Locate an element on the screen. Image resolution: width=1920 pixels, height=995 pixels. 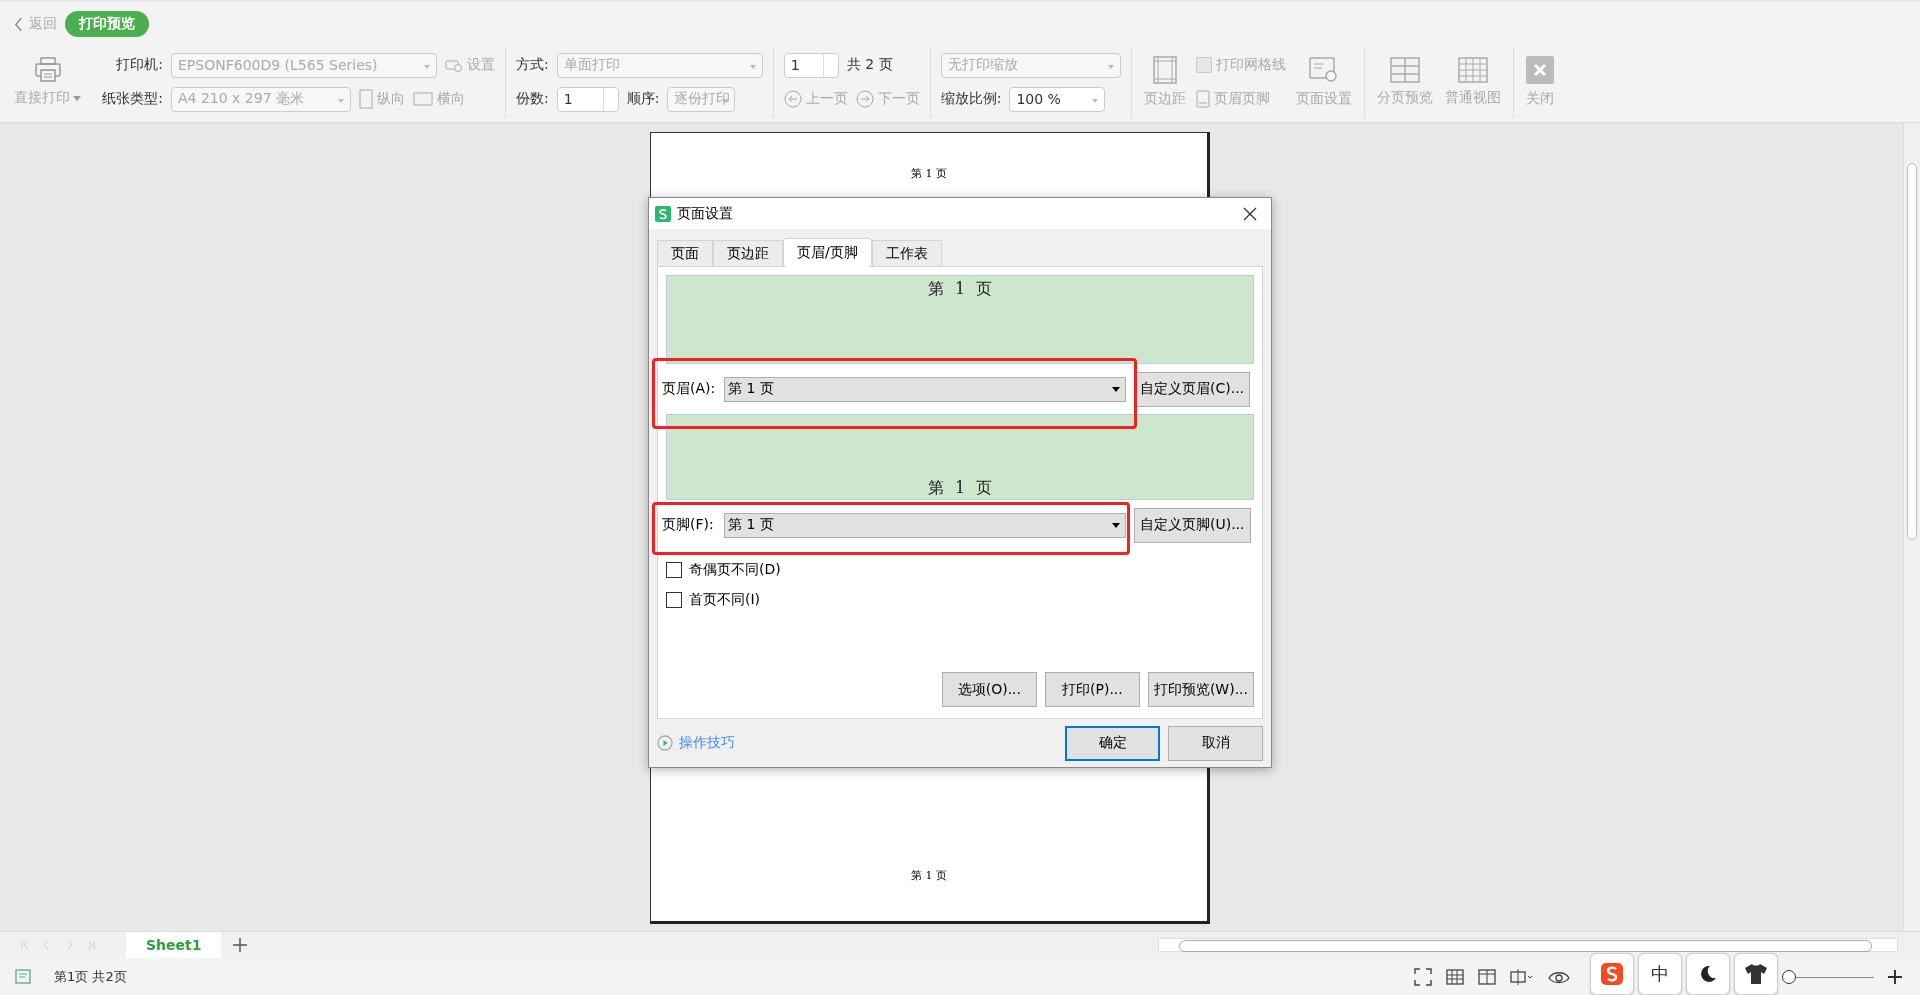
order-label: 顺序: is located at coordinates (643, 99).